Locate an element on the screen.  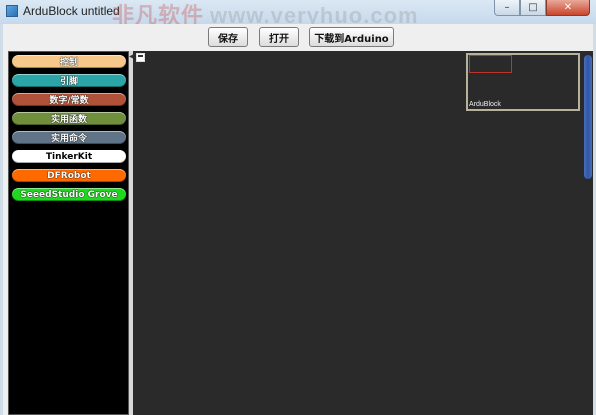
window-title: ArduBlock untitled is located at coordinates (71, 11).